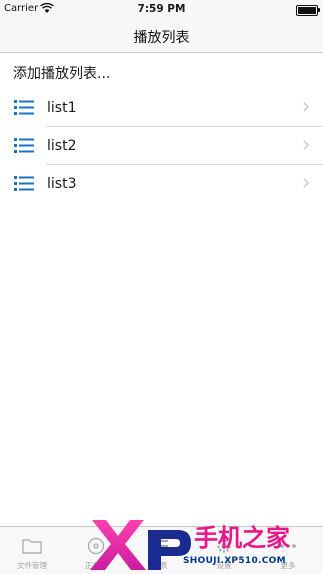 The height and width of the screenshot is (574, 323). I want to click on page-title: 播放列表, so click(161, 38).